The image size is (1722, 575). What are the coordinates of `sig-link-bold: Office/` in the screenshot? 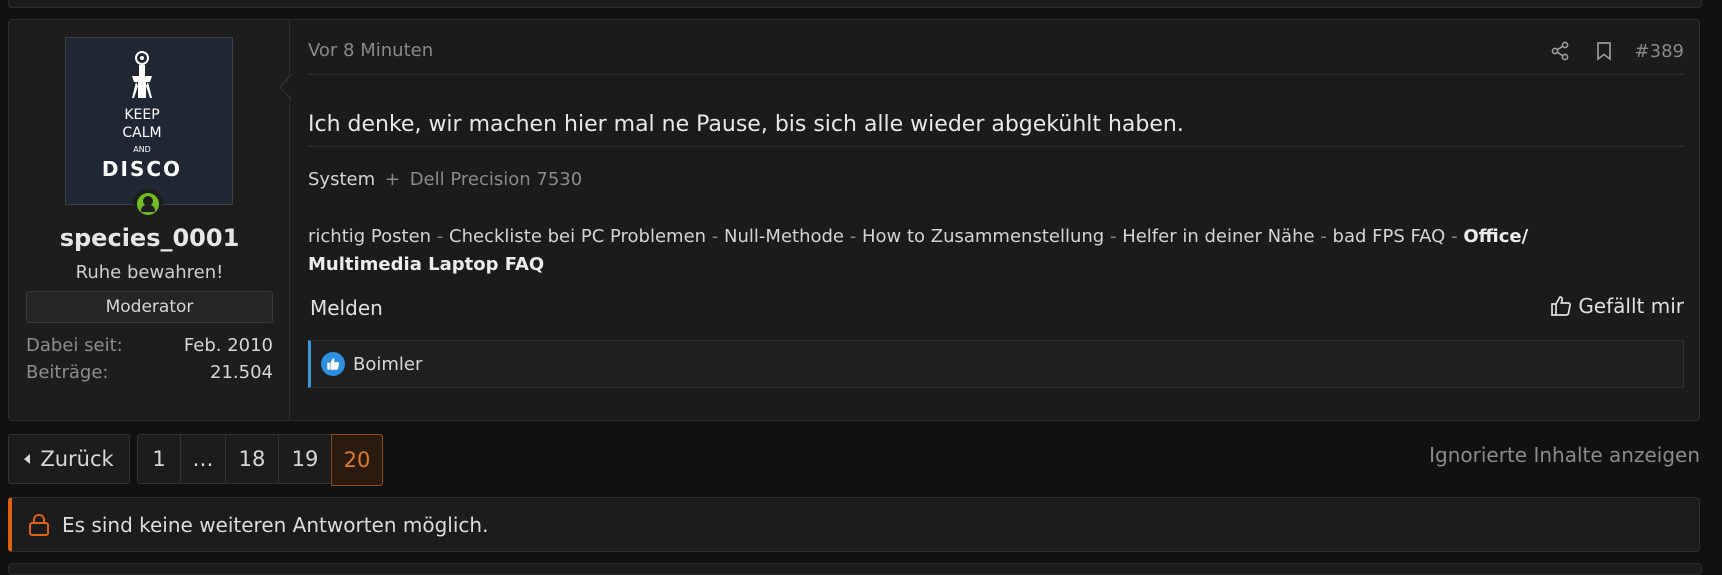 It's located at (1495, 236).